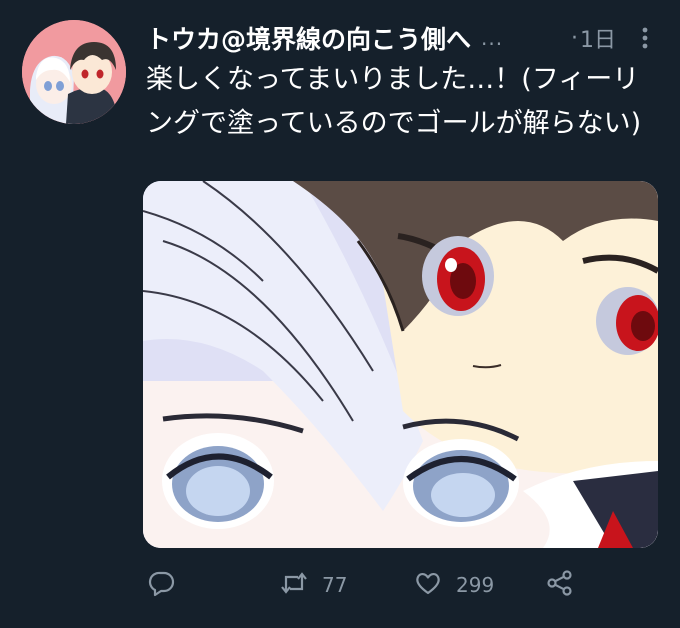 This screenshot has width=680, height=628. I want to click on action-bar: 77 299, so click(340, 585).